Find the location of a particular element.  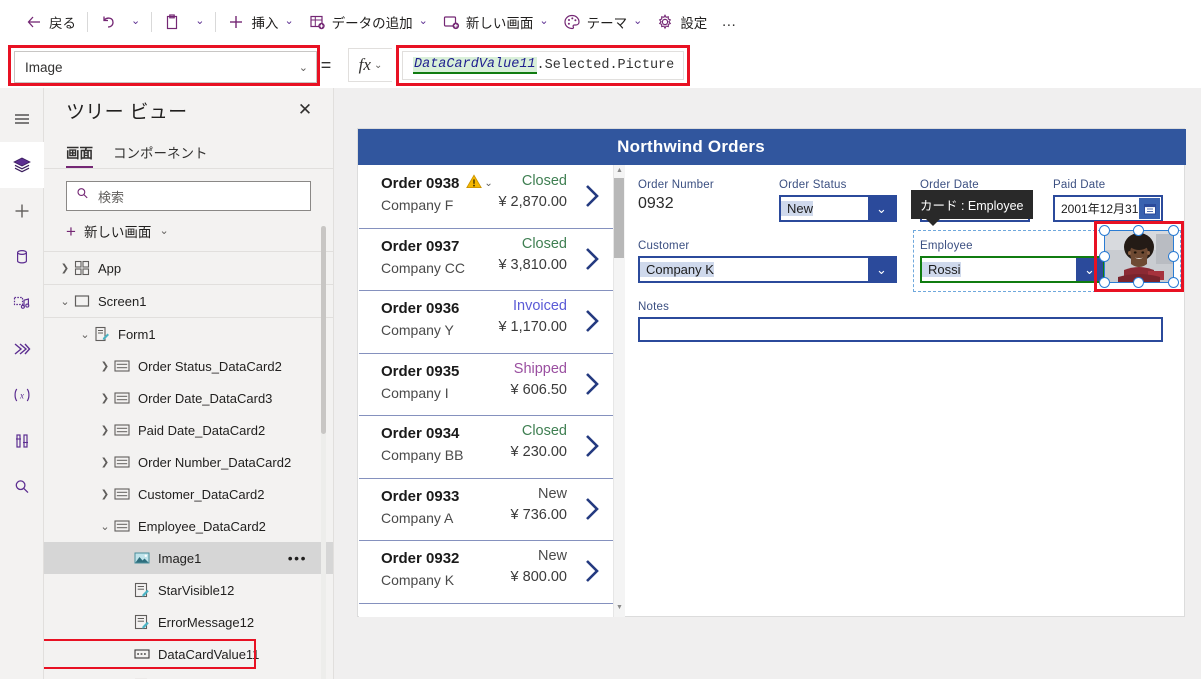

search-input: 検索 is located at coordinates (188, 196).